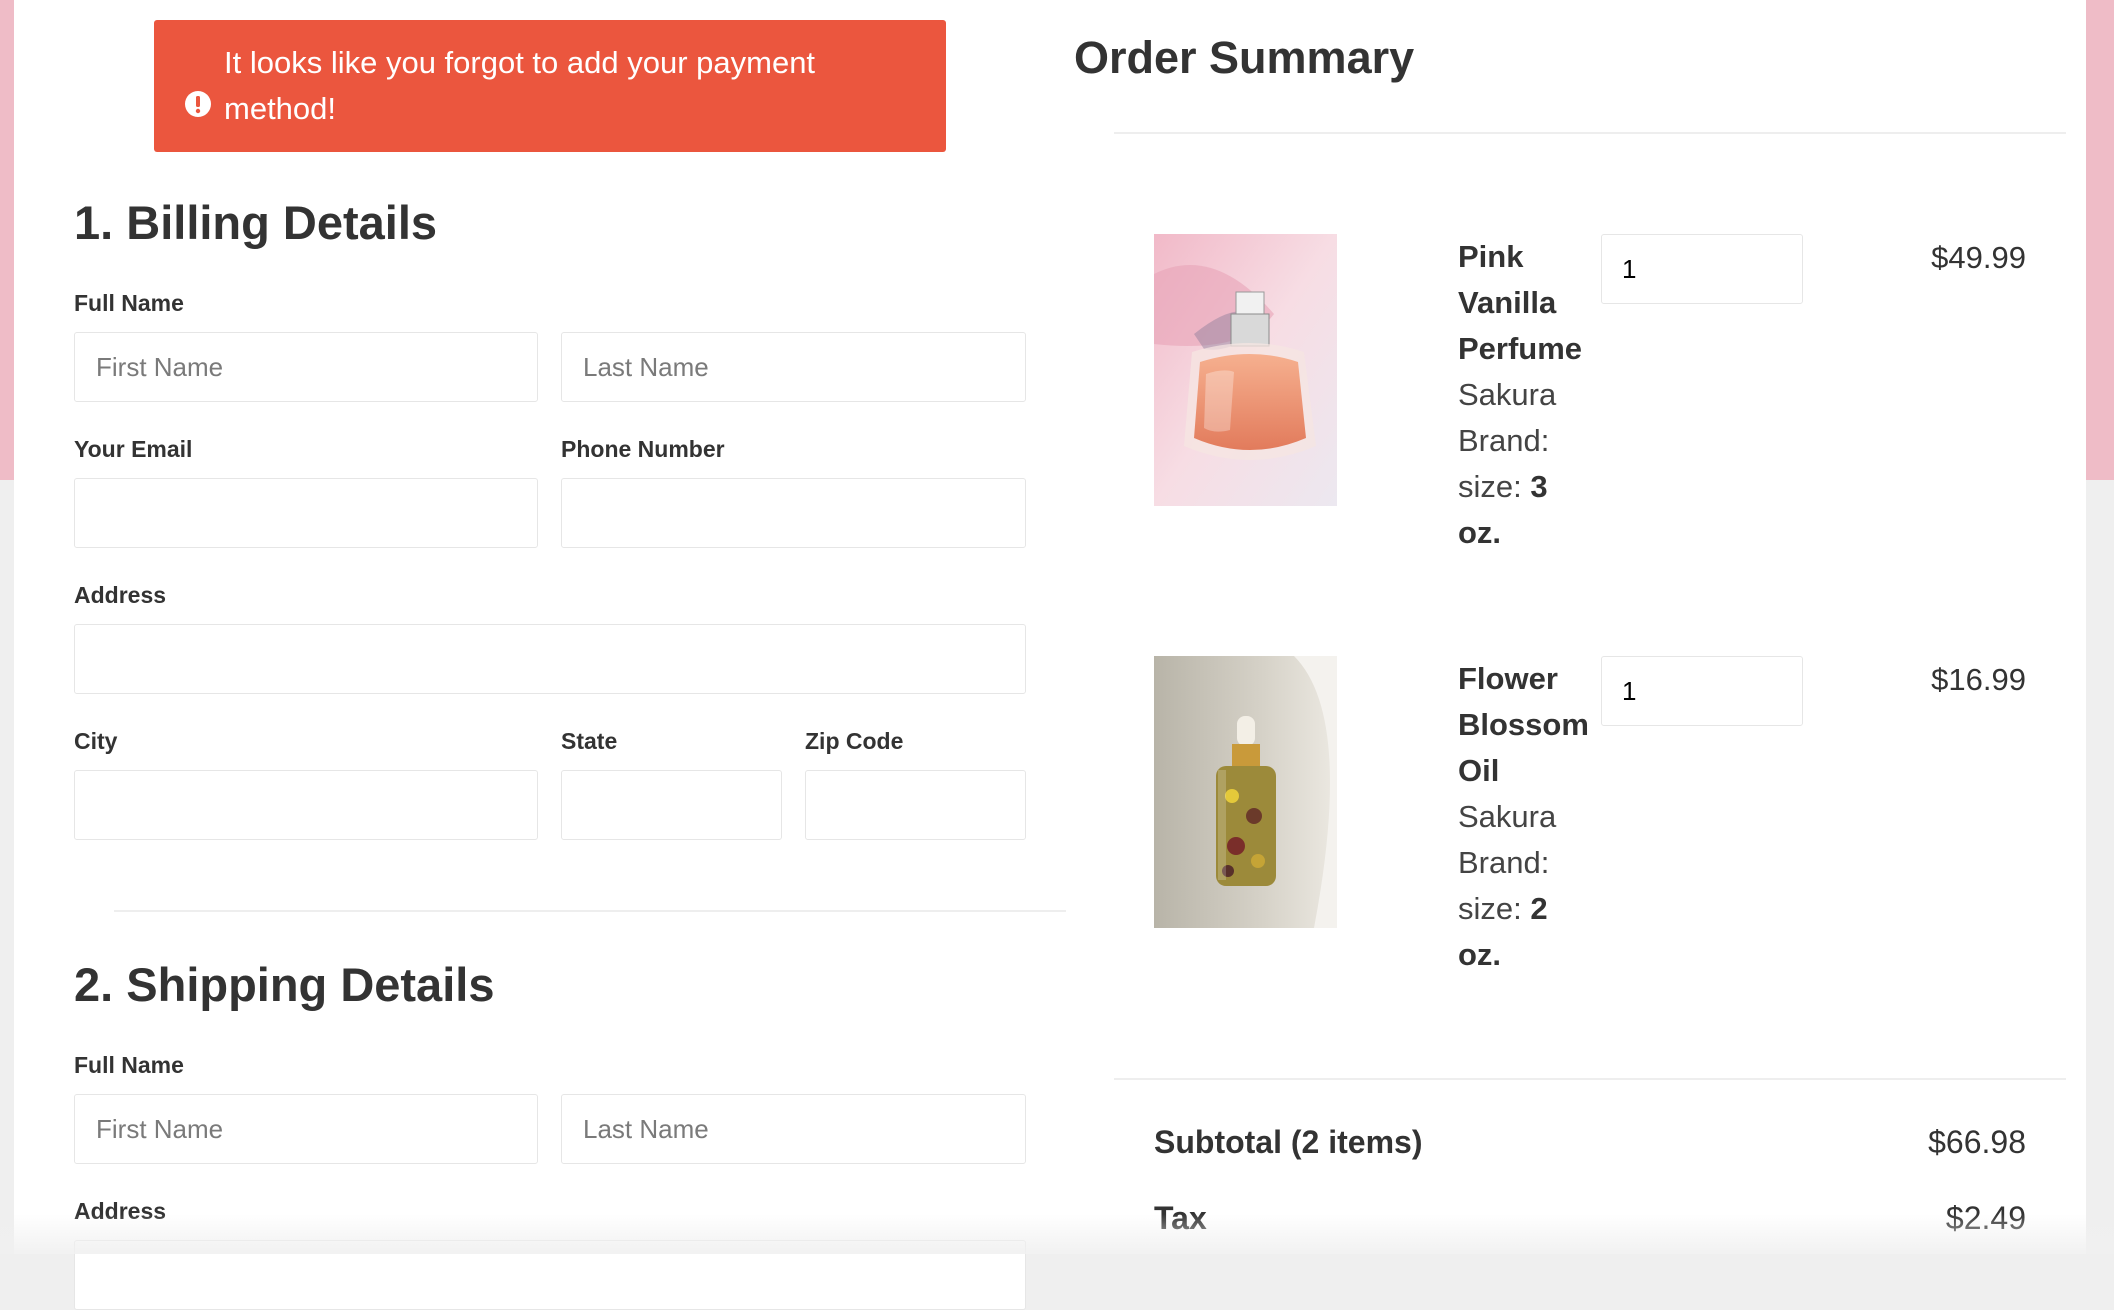  Describe the element at coordinates (589, 741) in the screenshot. I see `billing-state-label: State` at that location.